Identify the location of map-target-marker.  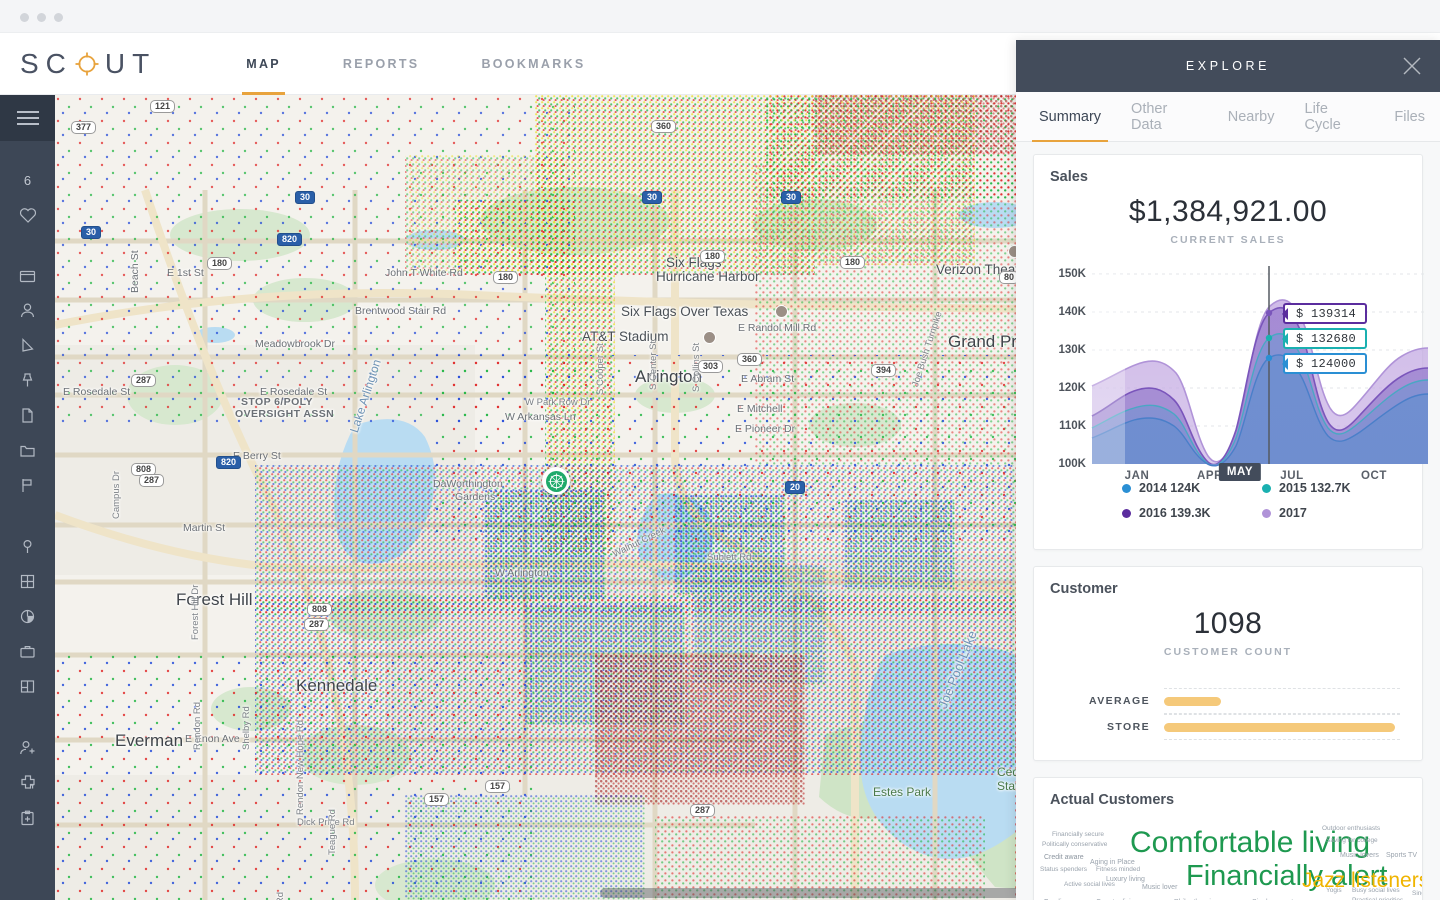
(556, 481).